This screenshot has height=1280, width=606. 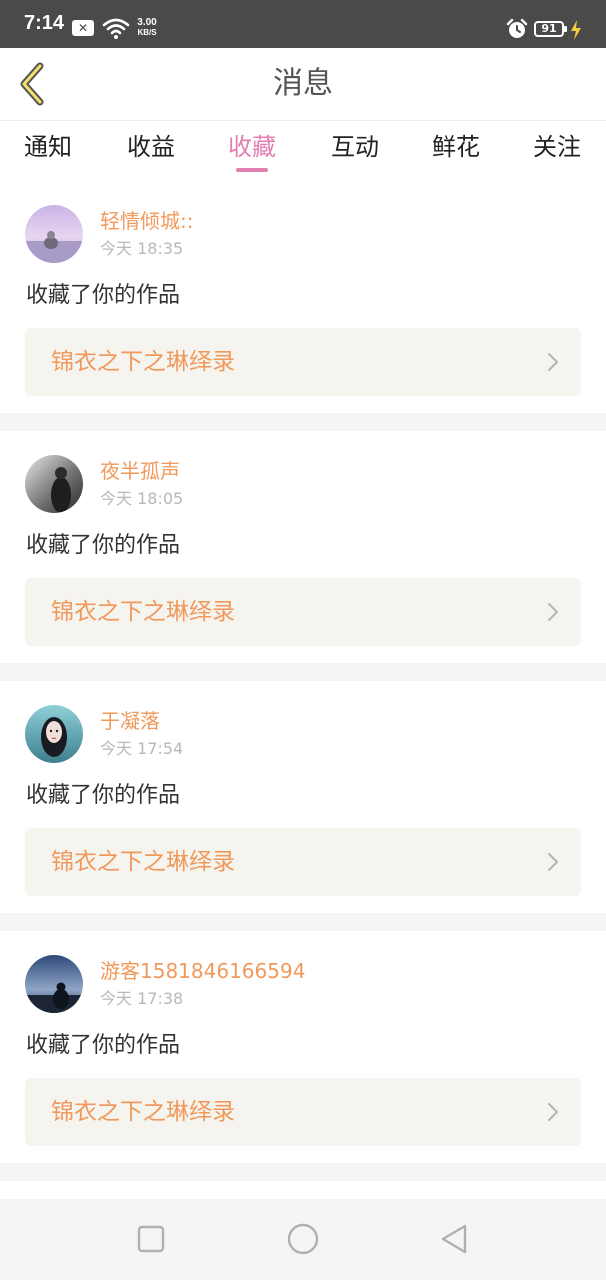 I want to click on lightning-bolt-icon, so click(x=576, y=30).